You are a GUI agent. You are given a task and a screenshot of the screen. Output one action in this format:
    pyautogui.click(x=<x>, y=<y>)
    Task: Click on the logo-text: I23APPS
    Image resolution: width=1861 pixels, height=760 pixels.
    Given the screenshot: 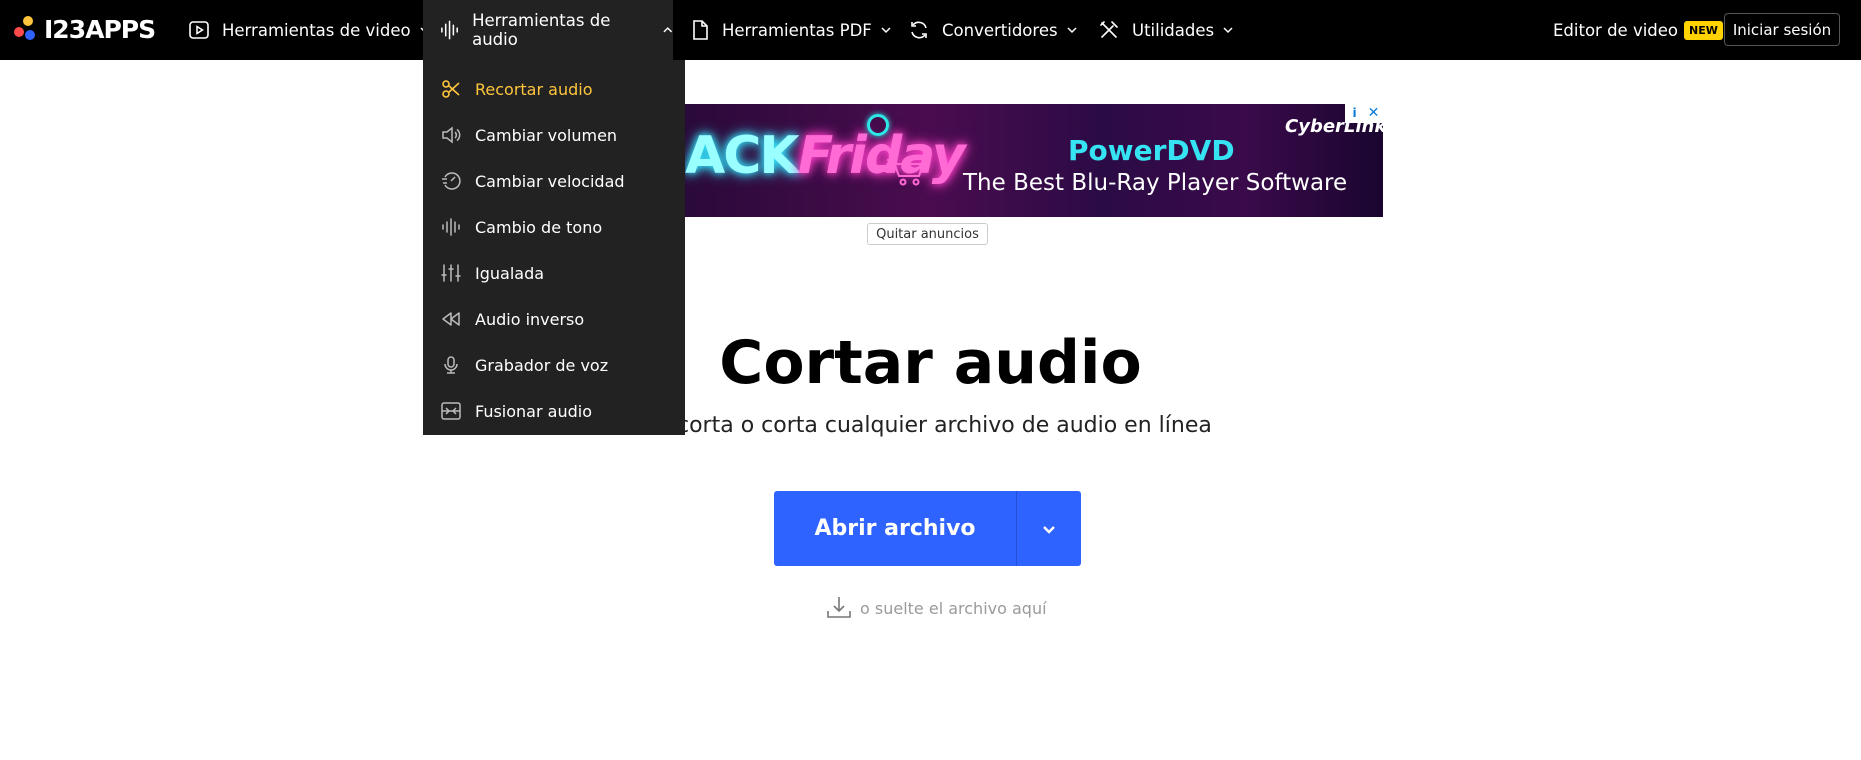 What is the action you would take?
    pyautogui.click(x=100, y=29)
    